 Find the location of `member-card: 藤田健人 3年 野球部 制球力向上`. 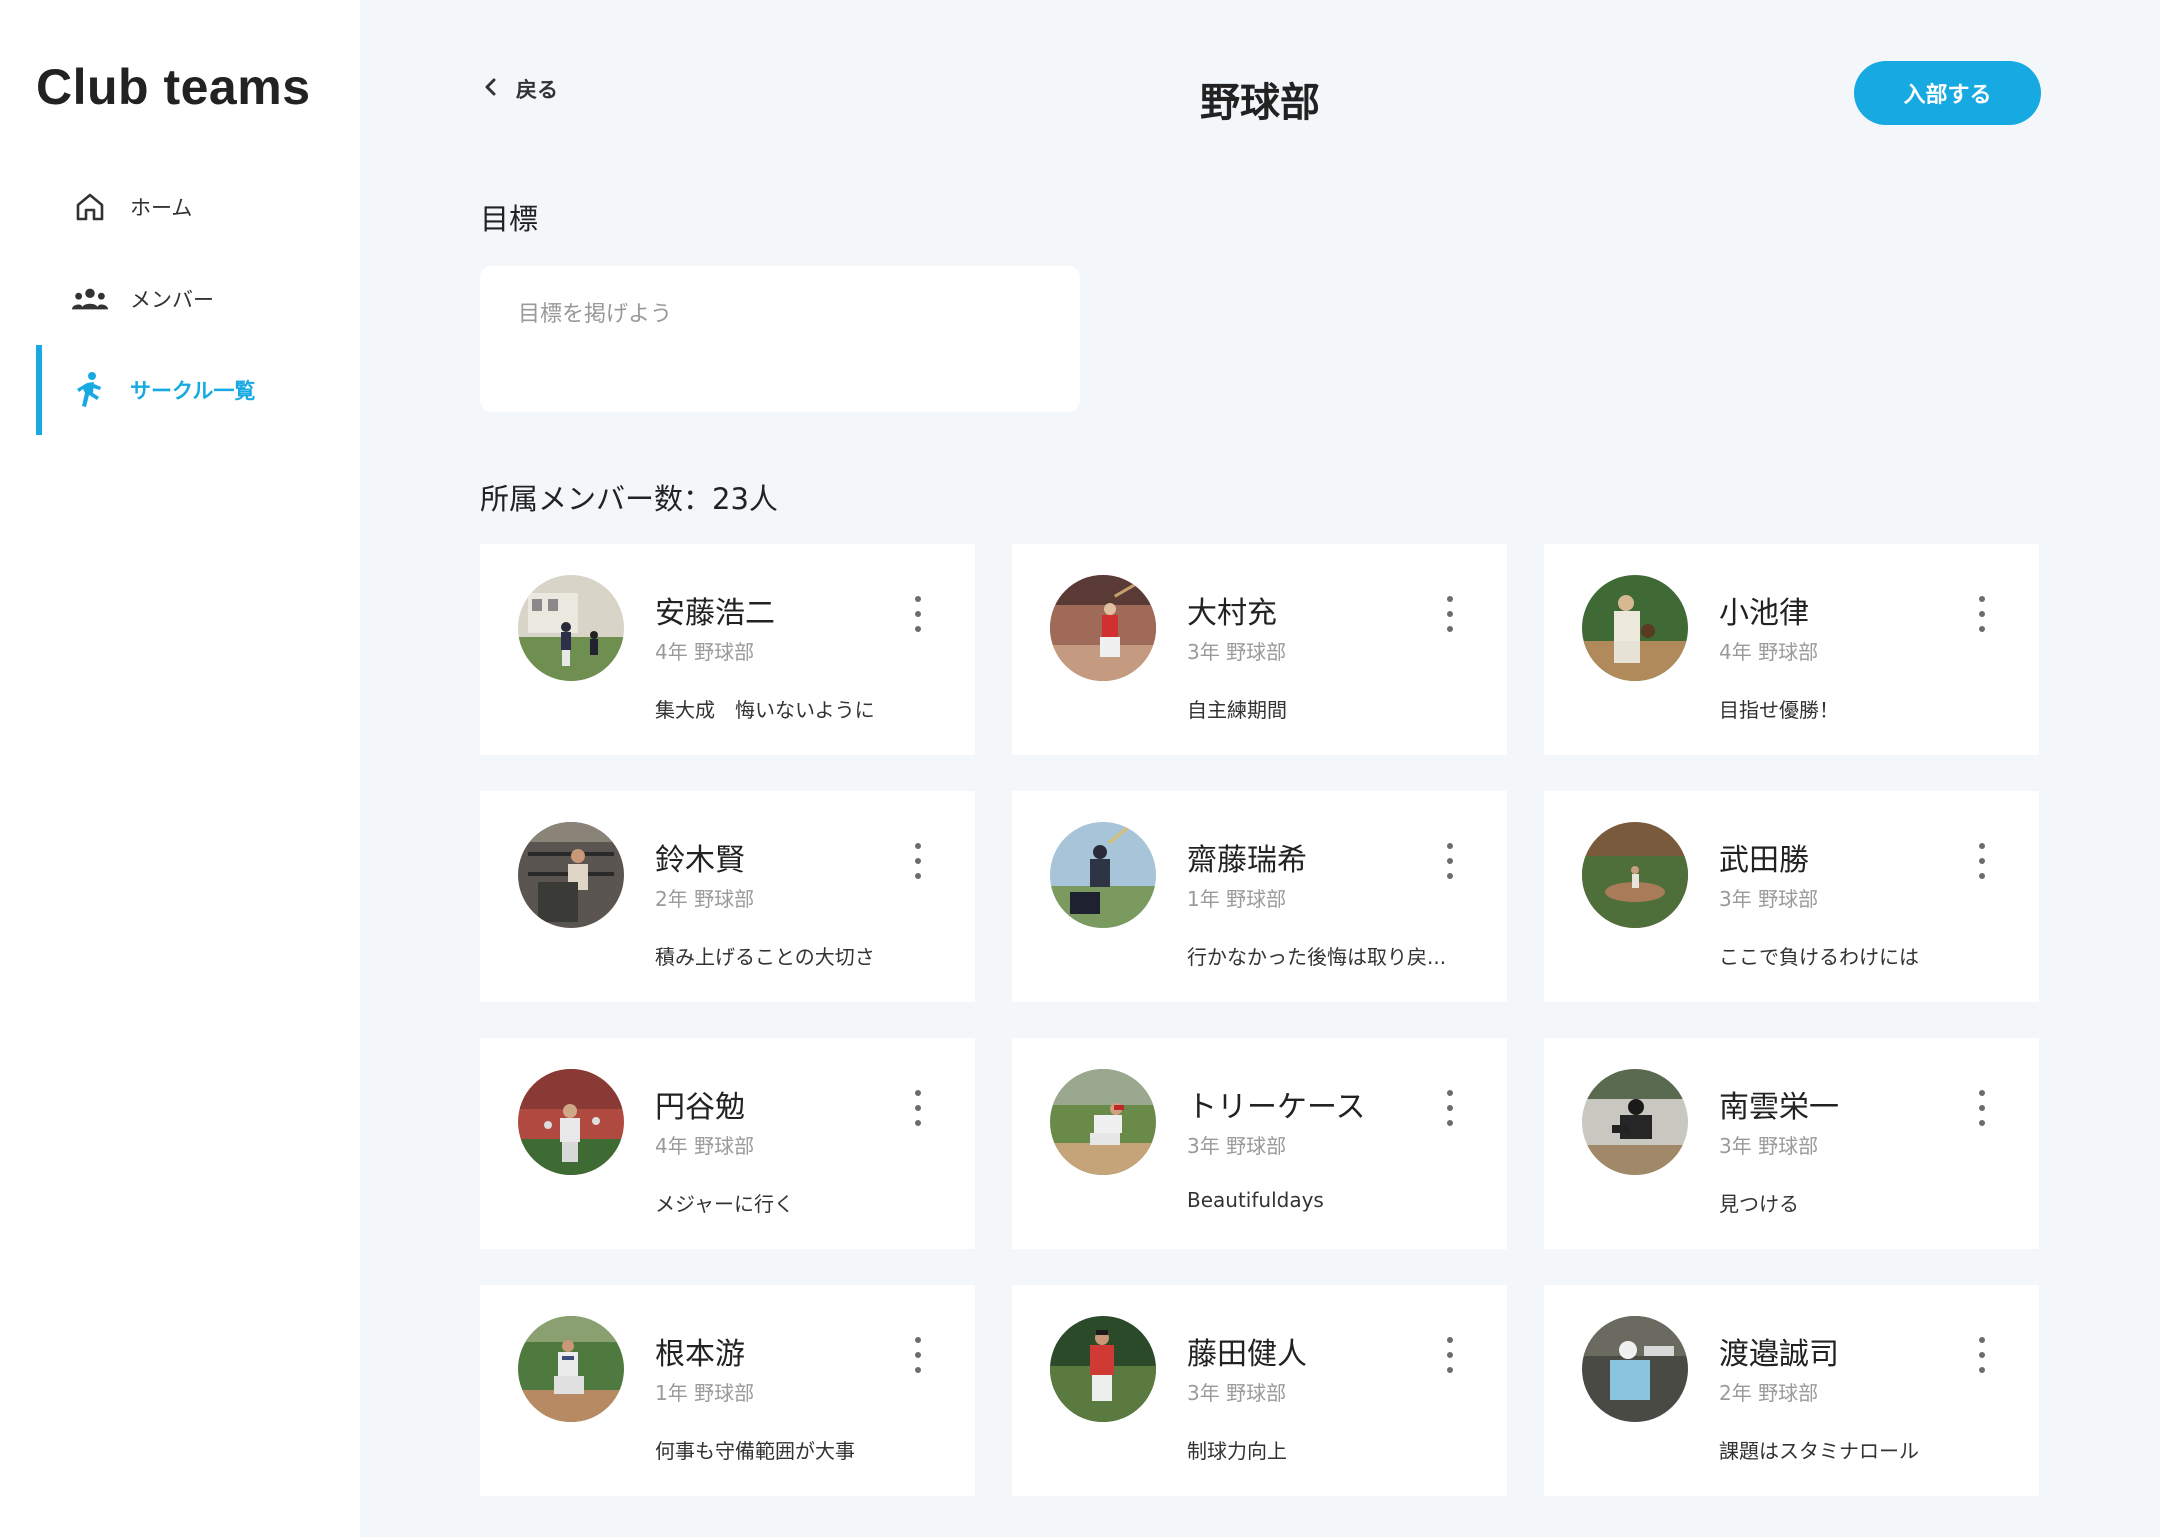

member-card: 藤田健人 3年 野球部 制球力向上 is located at coordinates (1259, 1390).